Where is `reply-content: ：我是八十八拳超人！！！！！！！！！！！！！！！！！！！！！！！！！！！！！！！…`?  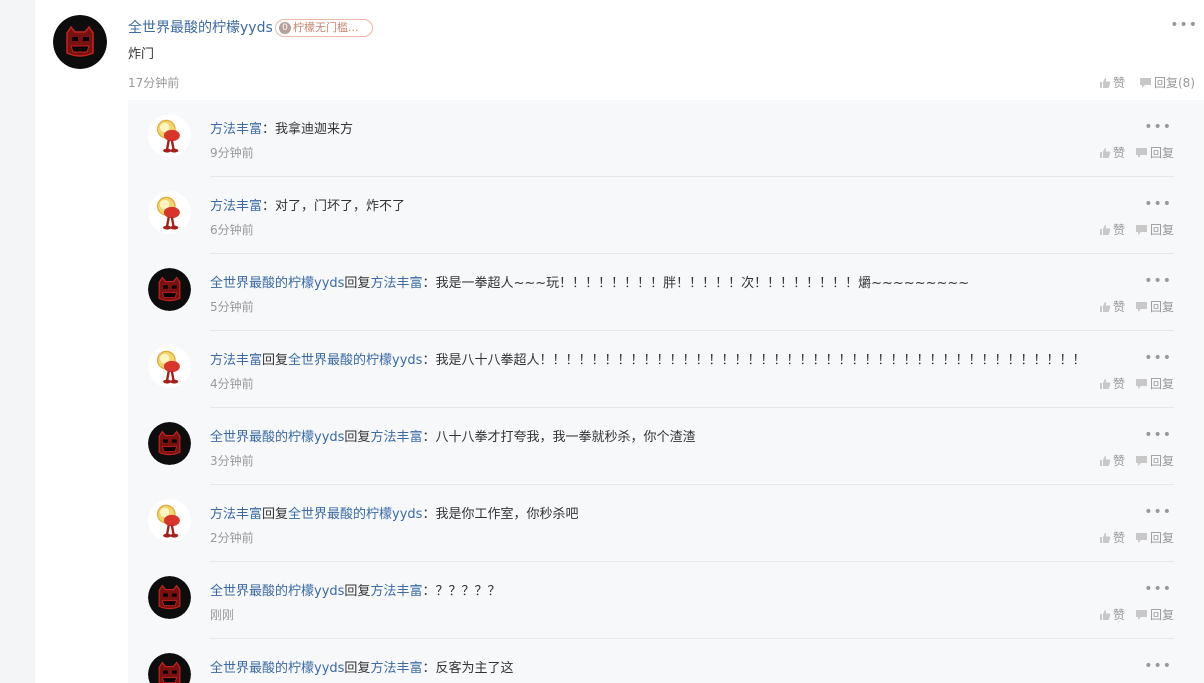 reply-content: ：我是八十八拳超人！！！！！！！！！！！！！！！！！！！！！！！！！！！！！！！… is located at coordinates (754, 360).